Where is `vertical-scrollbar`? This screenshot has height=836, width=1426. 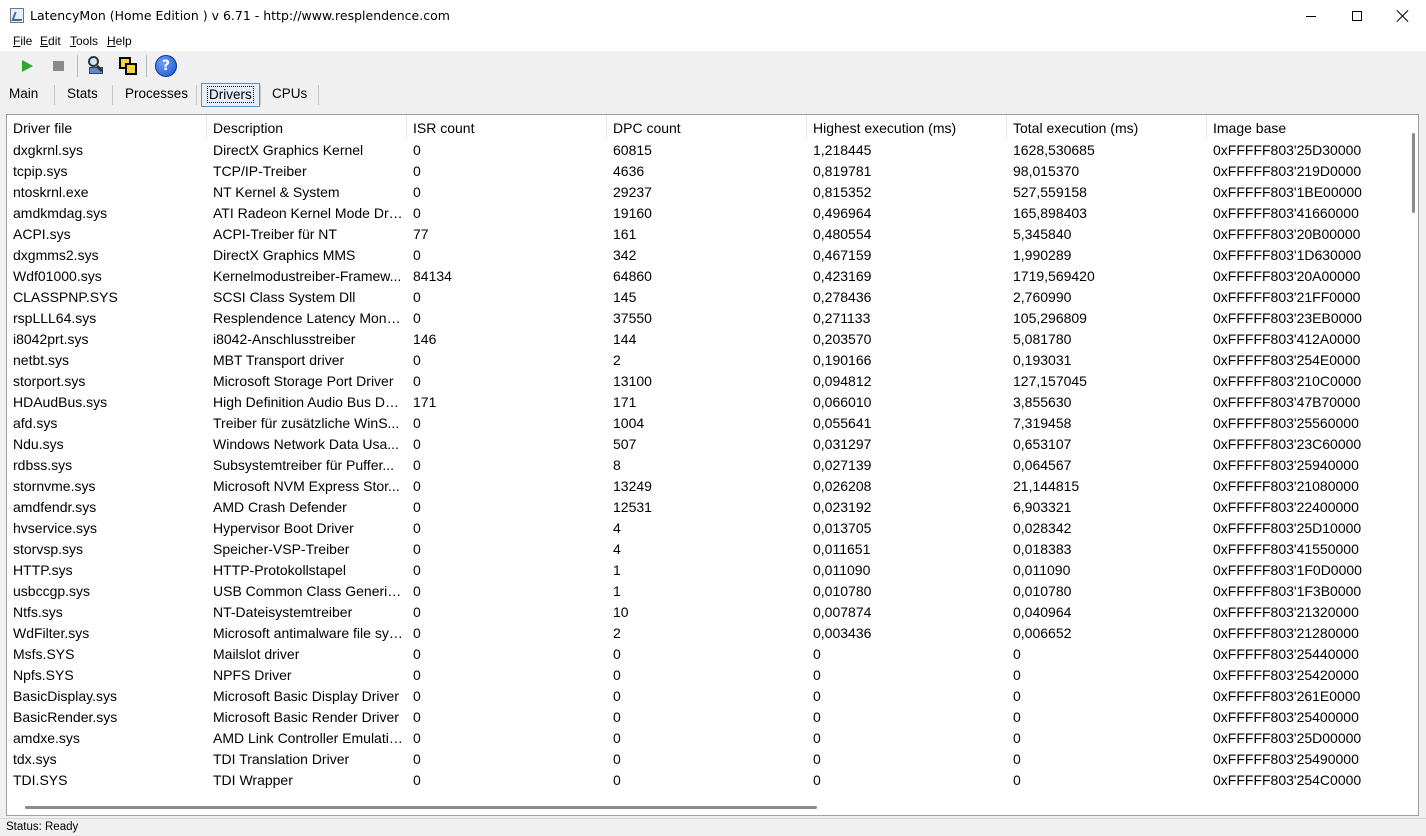 vertical-scrollbar is located at coordinates (1412, 455).